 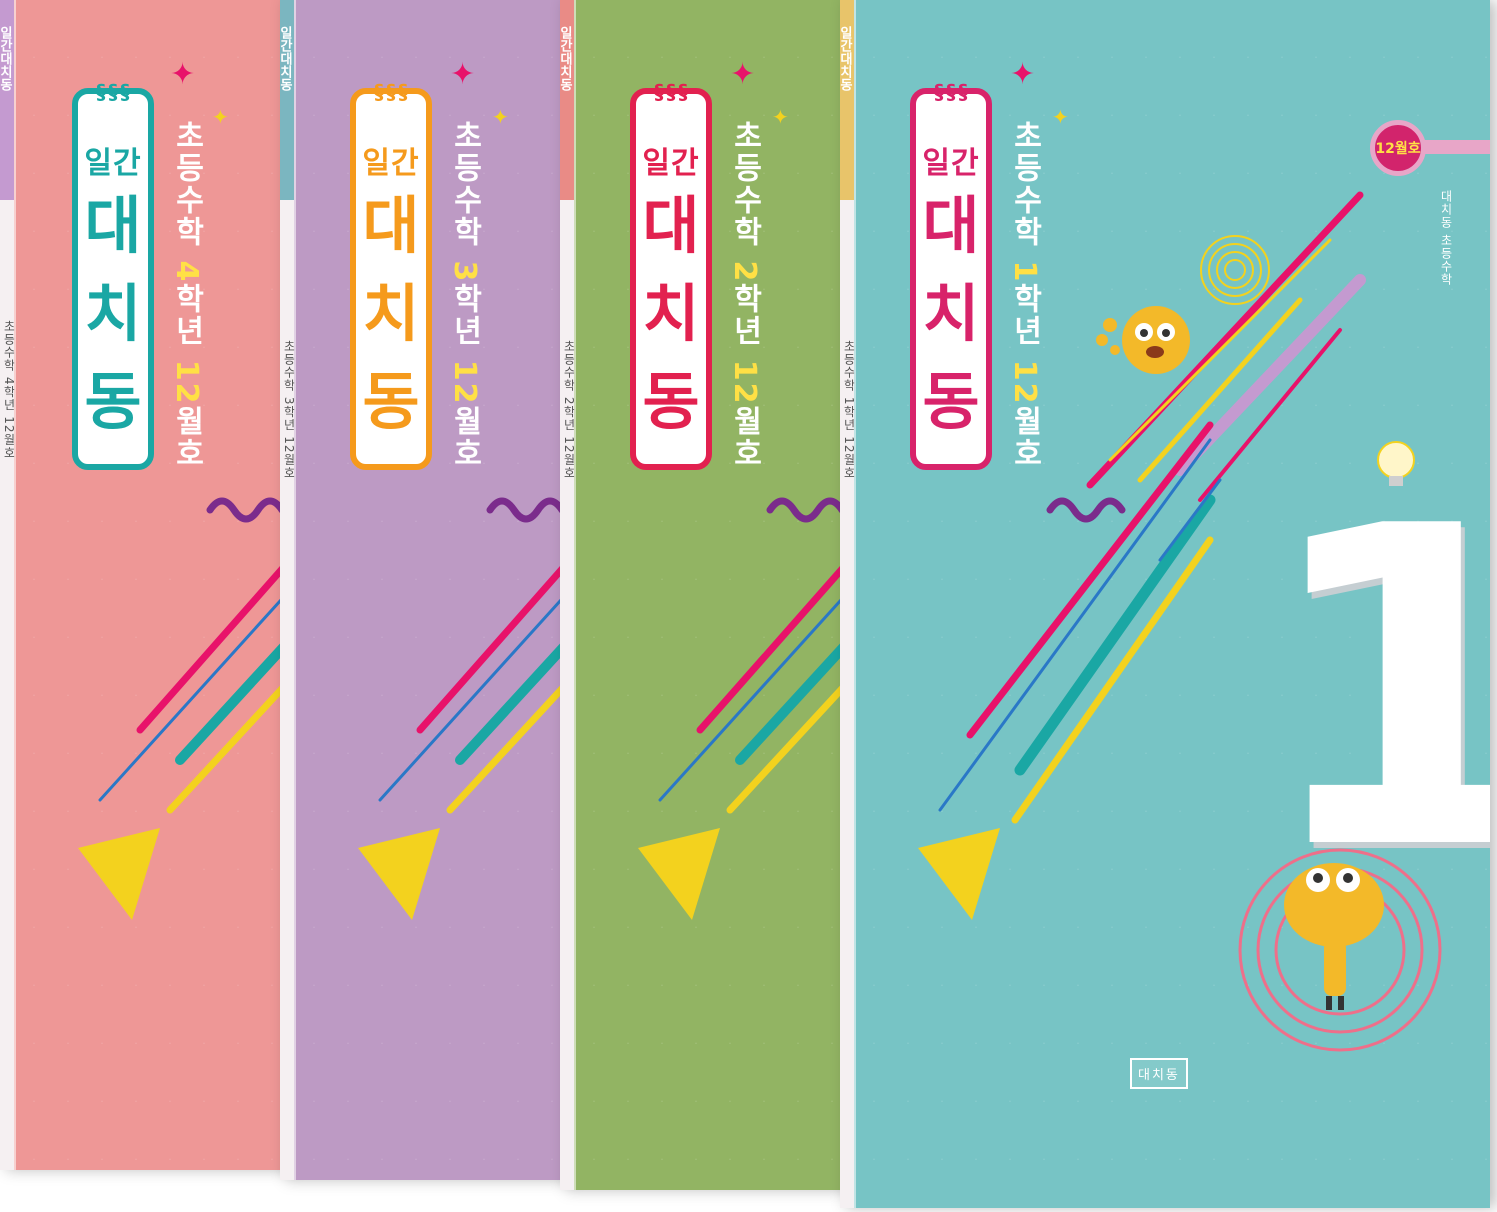 What do you see at coordinates (1159, 1073) in the screenshot?
I see `publisher-logo: 대치동` at bounding box center [1159, 1073].